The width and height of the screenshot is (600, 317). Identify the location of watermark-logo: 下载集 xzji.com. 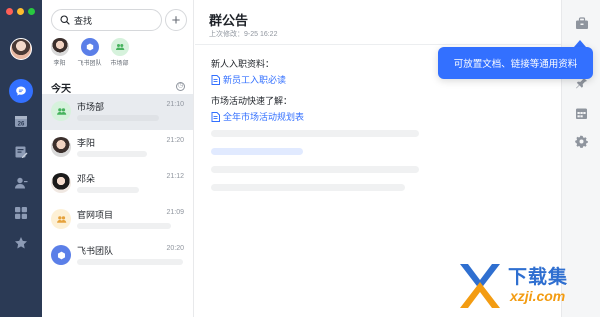
(525, 287).